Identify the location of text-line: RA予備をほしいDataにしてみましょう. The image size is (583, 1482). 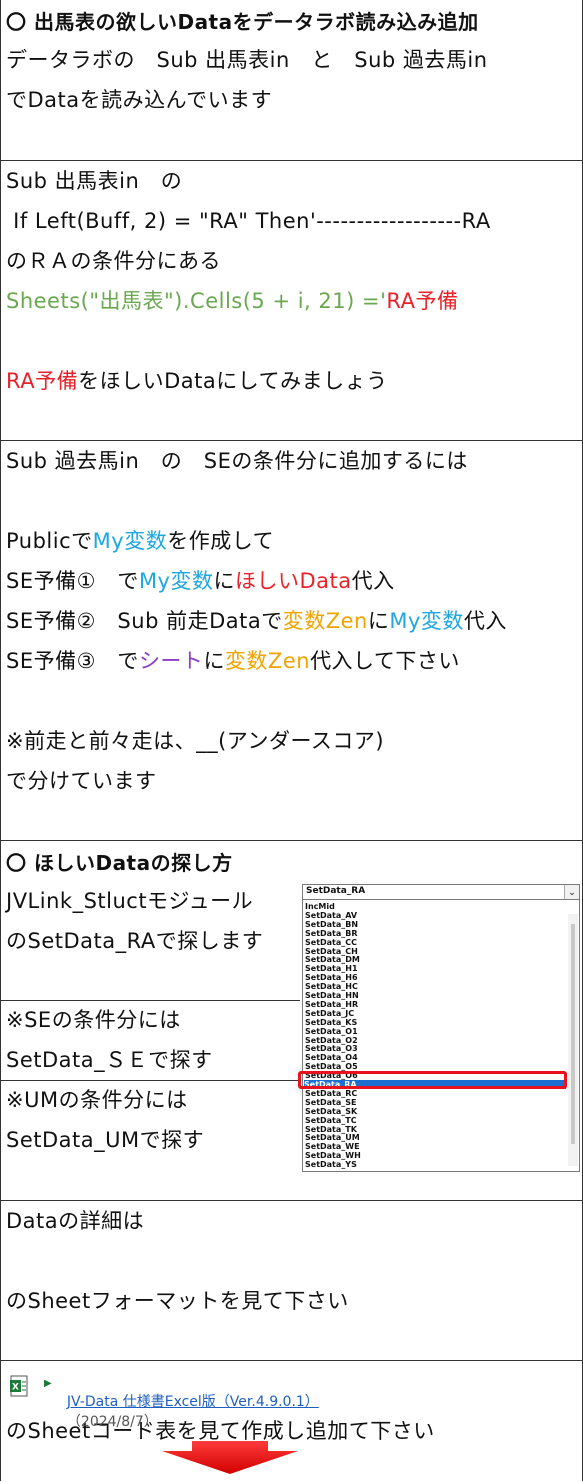
(197, 381).